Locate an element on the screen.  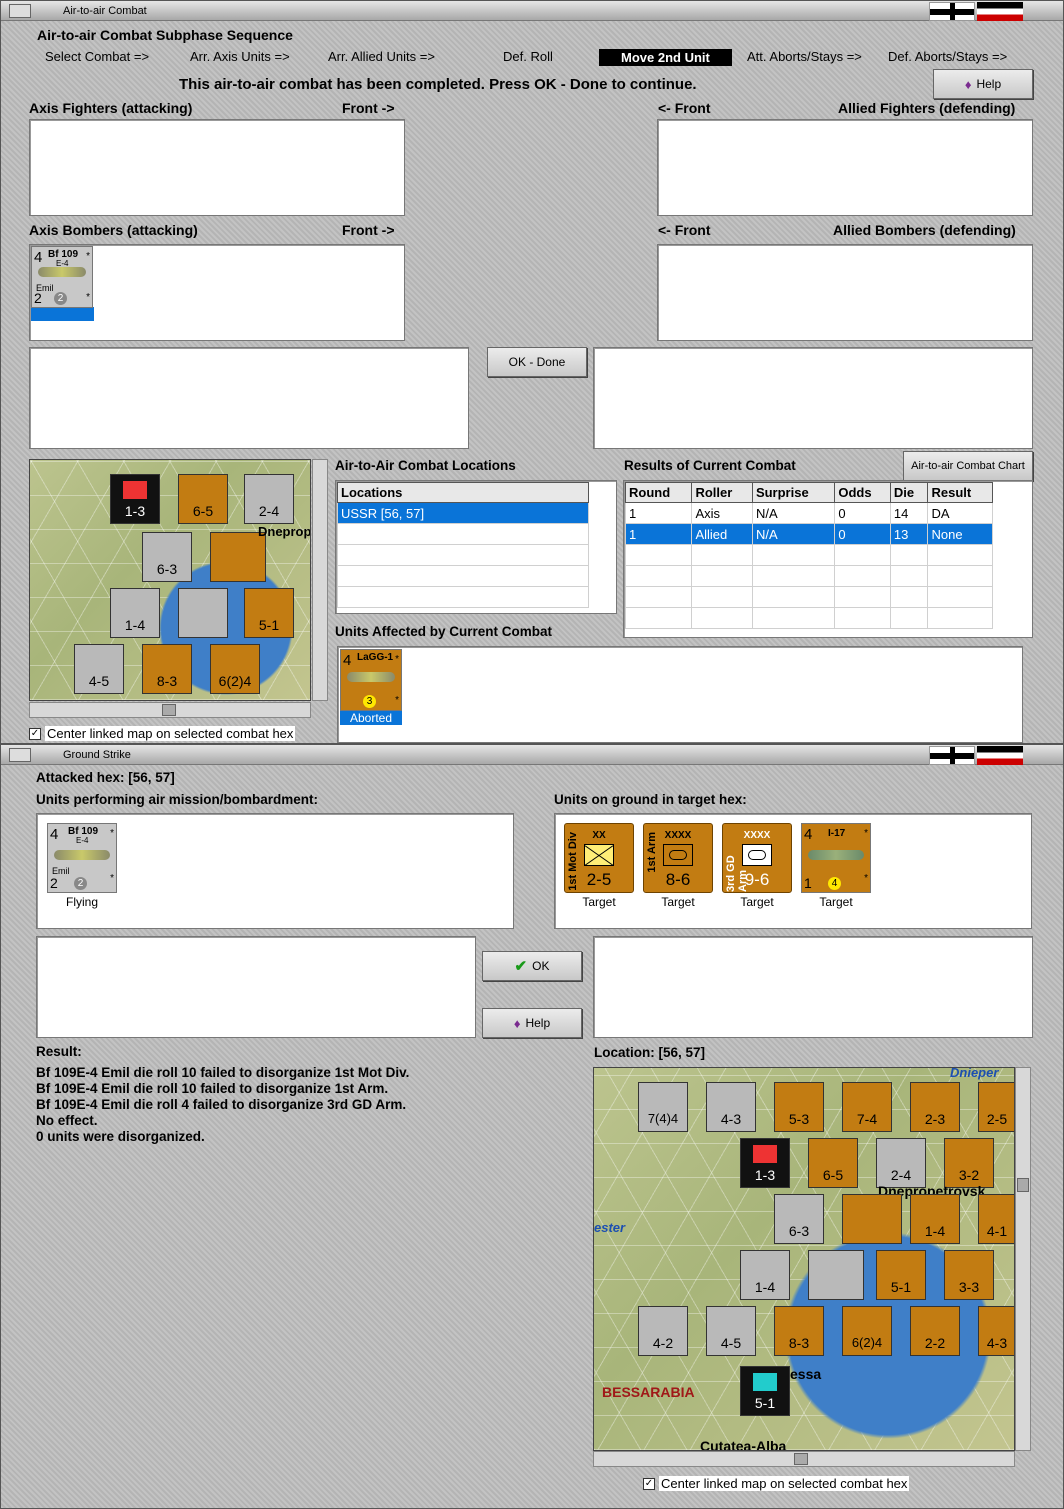
map-unit-g: 1-3 is located at coordinates (765, 1163).